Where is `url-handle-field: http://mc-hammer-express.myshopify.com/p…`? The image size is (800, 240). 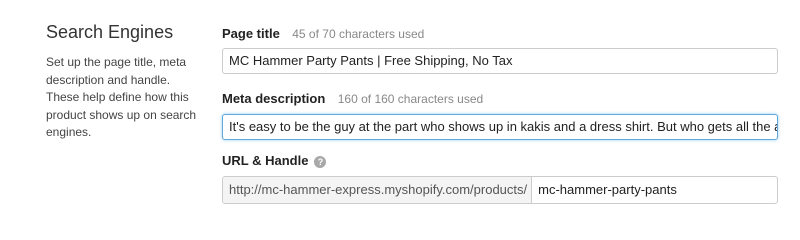 url-handle-field: http://mc-hammer-express.myshopify.com/p… is located at coordinates (500, 190).